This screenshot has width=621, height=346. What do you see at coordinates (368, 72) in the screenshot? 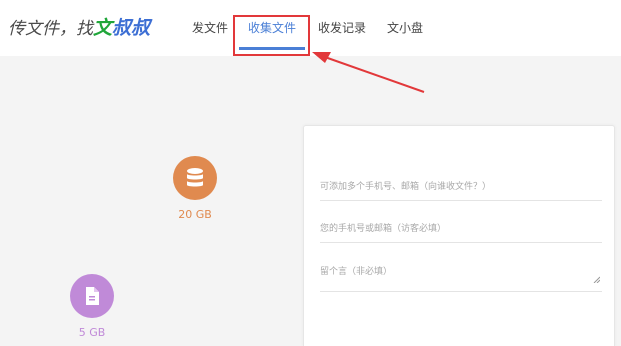
I see `annotation-arrow-icon` at bounding box center [368, 72].